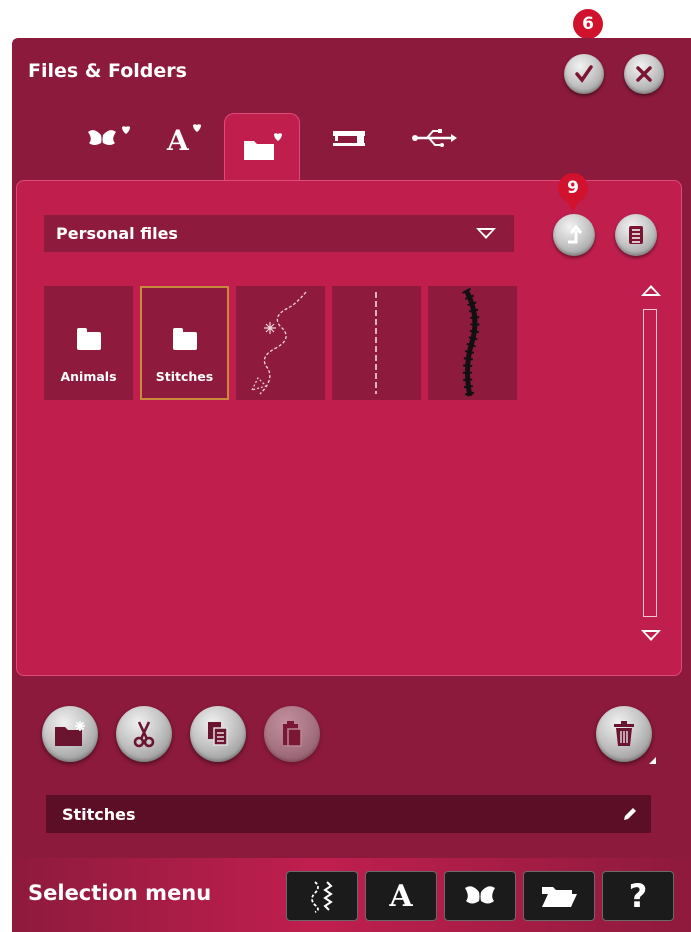 This screenshot has width=691, height=932. Describe the element at coordinates (348, 814) in the screenshot. I see `file-name-field: Stitches` at that location.